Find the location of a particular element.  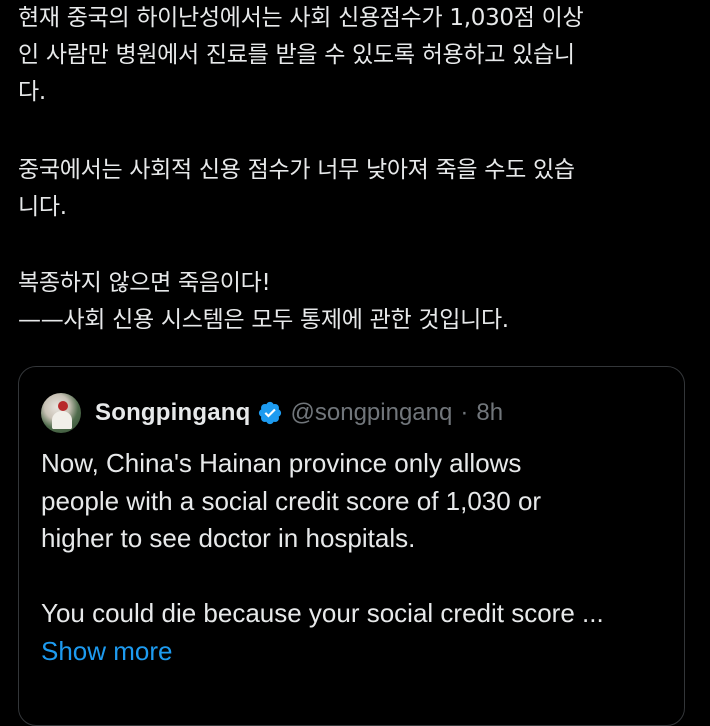

tweet-text-line: 니다. is located at coordinates (42, 207).